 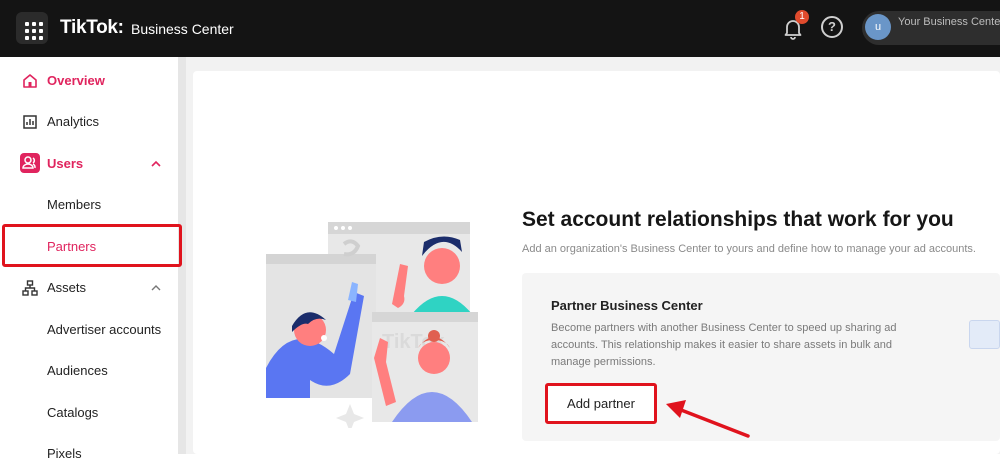 What do you see at coordinates (77, 370) in the screenshot?
I see `sidebar-item-label: Audiences` at bounding box center [77, 370].